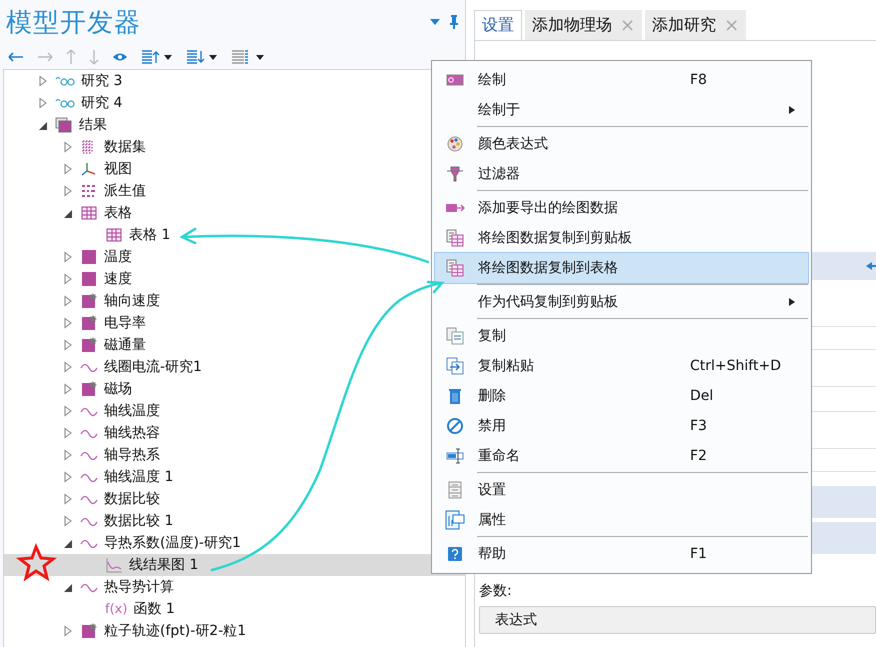 The image size is (876, 647). I want to click on tab: 添加研究 ×, so click(695, 25).